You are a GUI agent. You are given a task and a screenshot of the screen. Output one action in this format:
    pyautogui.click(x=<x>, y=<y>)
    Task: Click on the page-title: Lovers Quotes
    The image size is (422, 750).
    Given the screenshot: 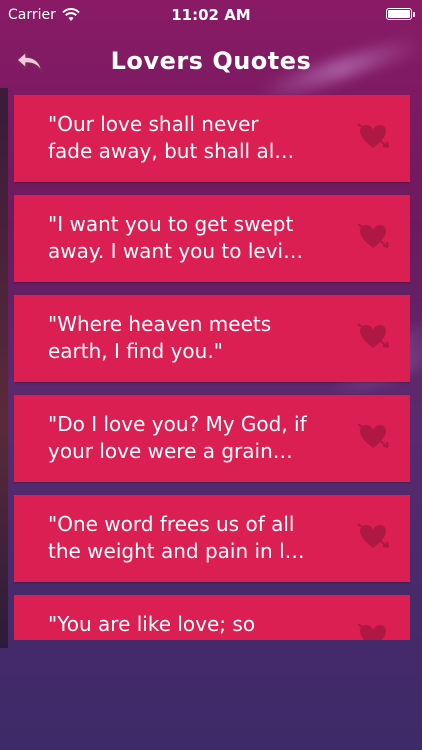 What is the action you would take?
    pyautogui.click(x=211, y=61)
    